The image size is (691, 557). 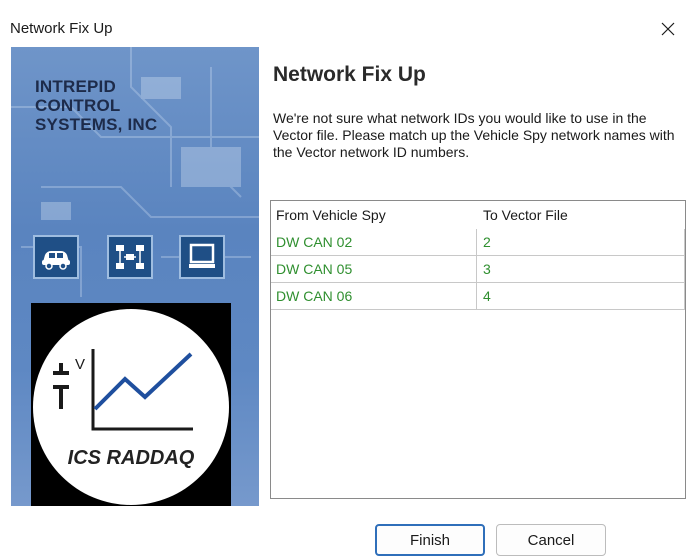 I want to click on list-row: DW CAN 05 3, so click(x=478, y=269).